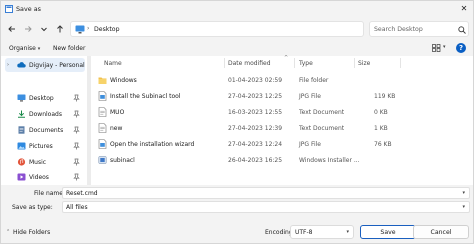 This screenshot has height=244, width=474. I want to click on file-date: 16-03-2023 12:55, so click(255, 112).